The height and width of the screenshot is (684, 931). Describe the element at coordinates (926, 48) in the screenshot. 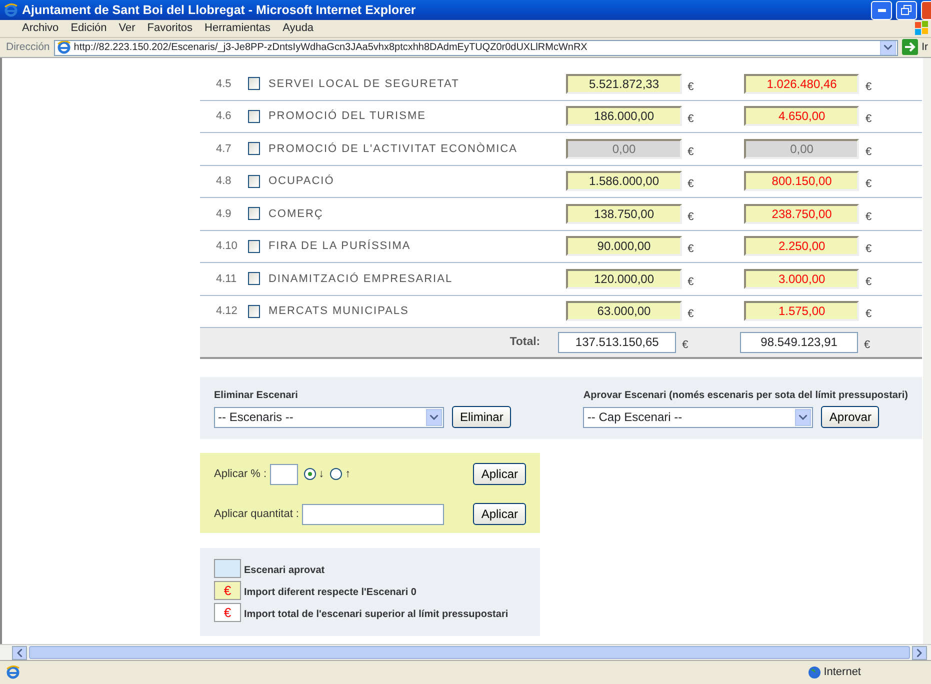

I see `go-button: Ir` at that location.